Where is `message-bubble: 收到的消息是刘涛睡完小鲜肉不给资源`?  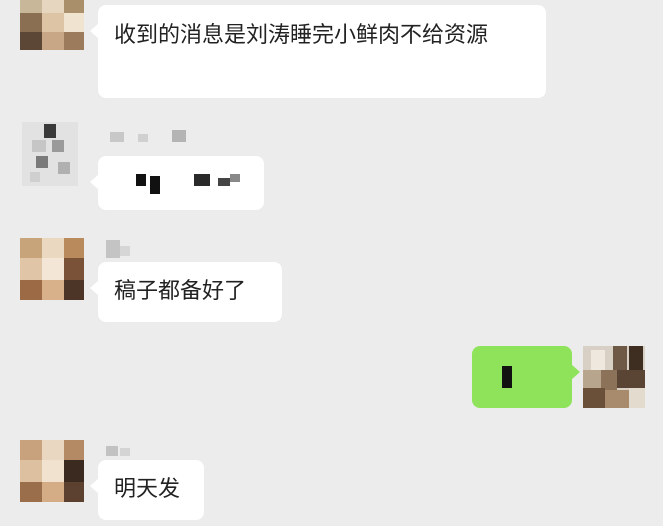
message-bubble: 收到的消息是刘涛睡完小鲜肉不给资源 is located at coordinates (318, 51).